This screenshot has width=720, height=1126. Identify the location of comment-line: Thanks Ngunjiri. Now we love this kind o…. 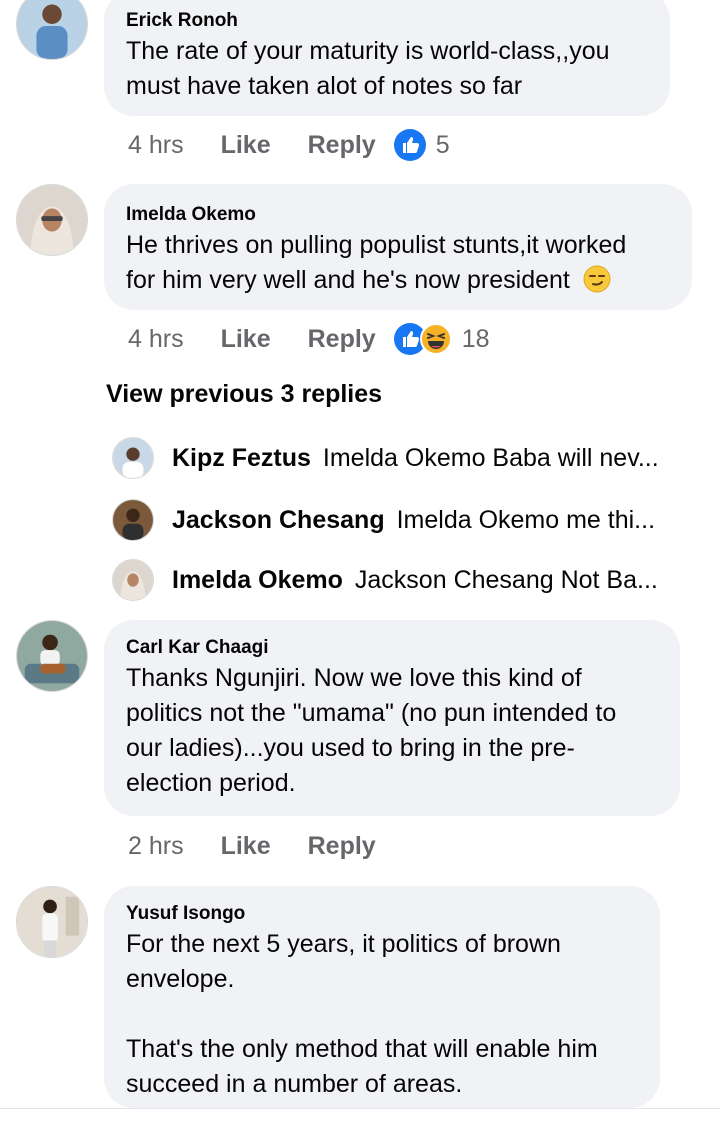
(354, 678).